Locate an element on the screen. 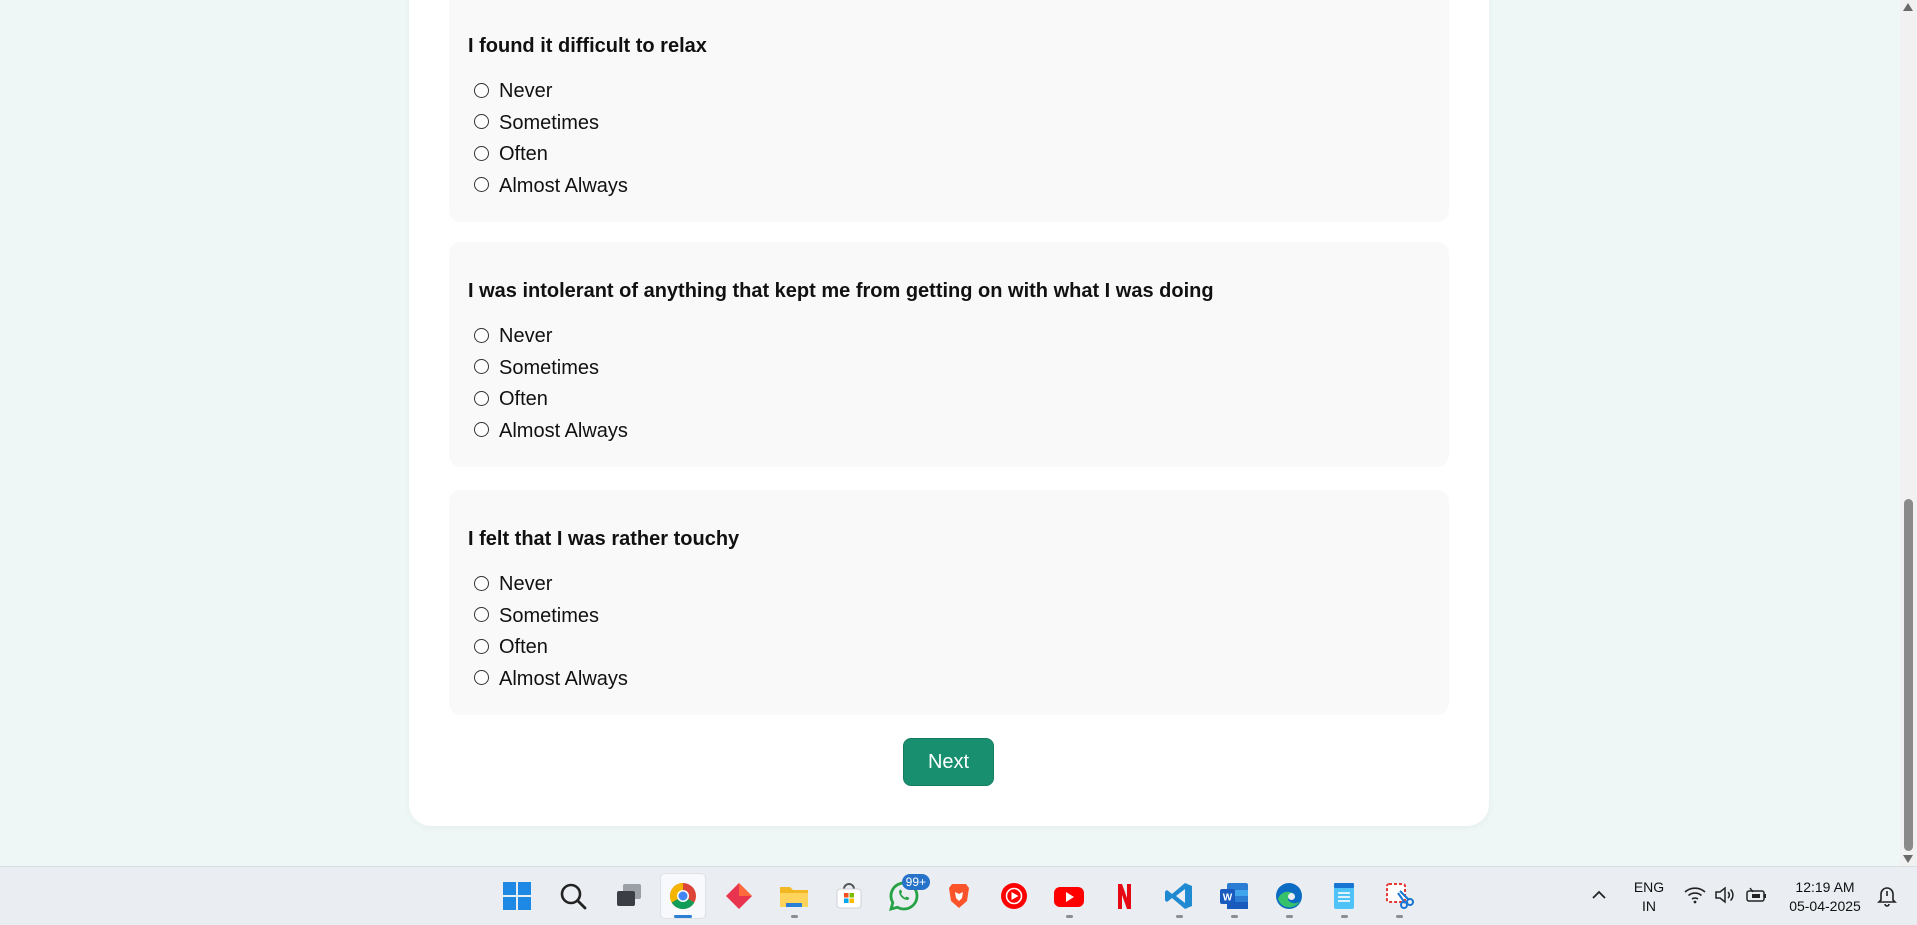 The image size is (1917, 925). taskbar-app-brave is located at coordinates (959, 896).